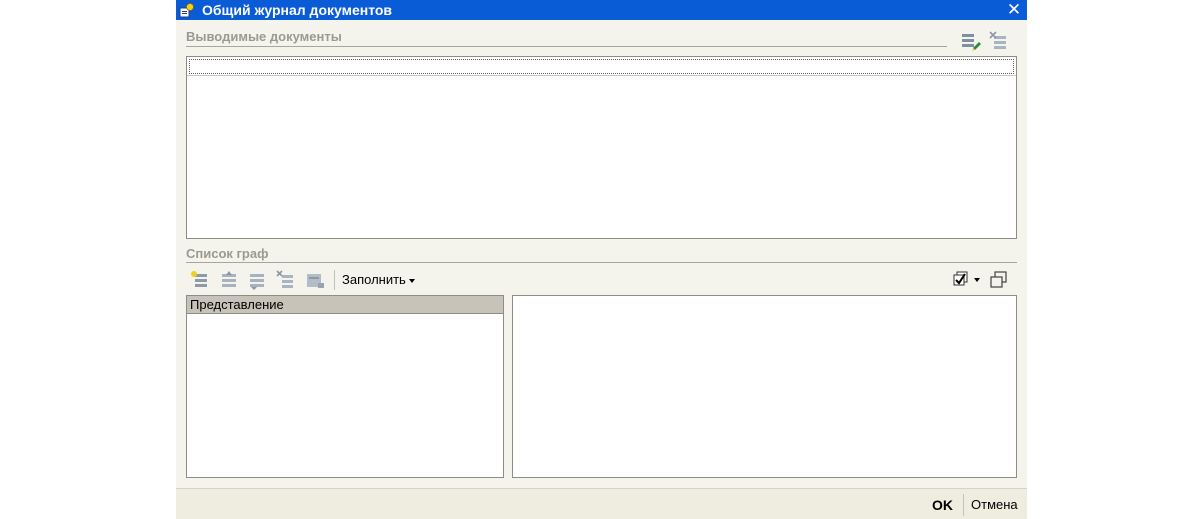 This screenshot has height=519, width=1200. What do you see at coordinates (186, 10) in the screenshot?
I see `app-icon` at bounding box center [186, 10].